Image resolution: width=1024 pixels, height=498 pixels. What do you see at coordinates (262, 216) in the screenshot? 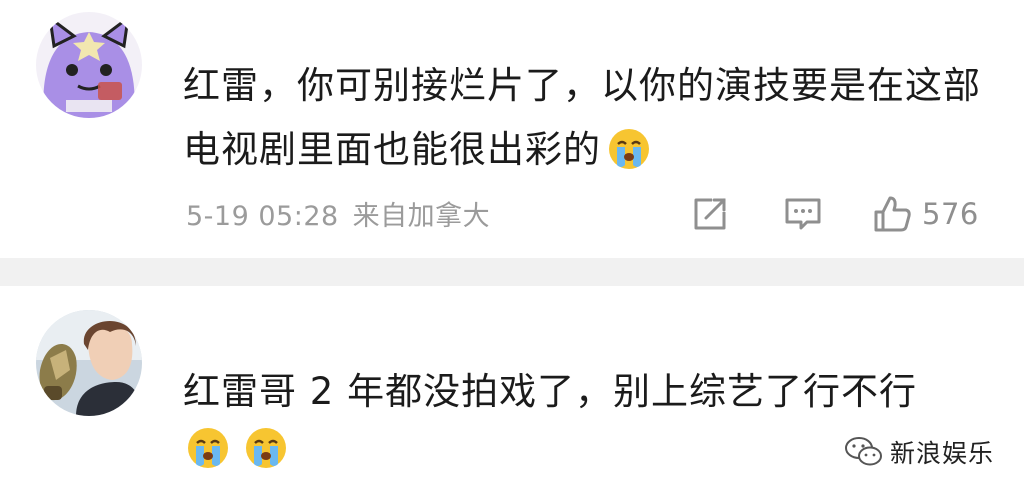
I see `comment-date: 5-19 05:28` at bounding box center [262, 216].